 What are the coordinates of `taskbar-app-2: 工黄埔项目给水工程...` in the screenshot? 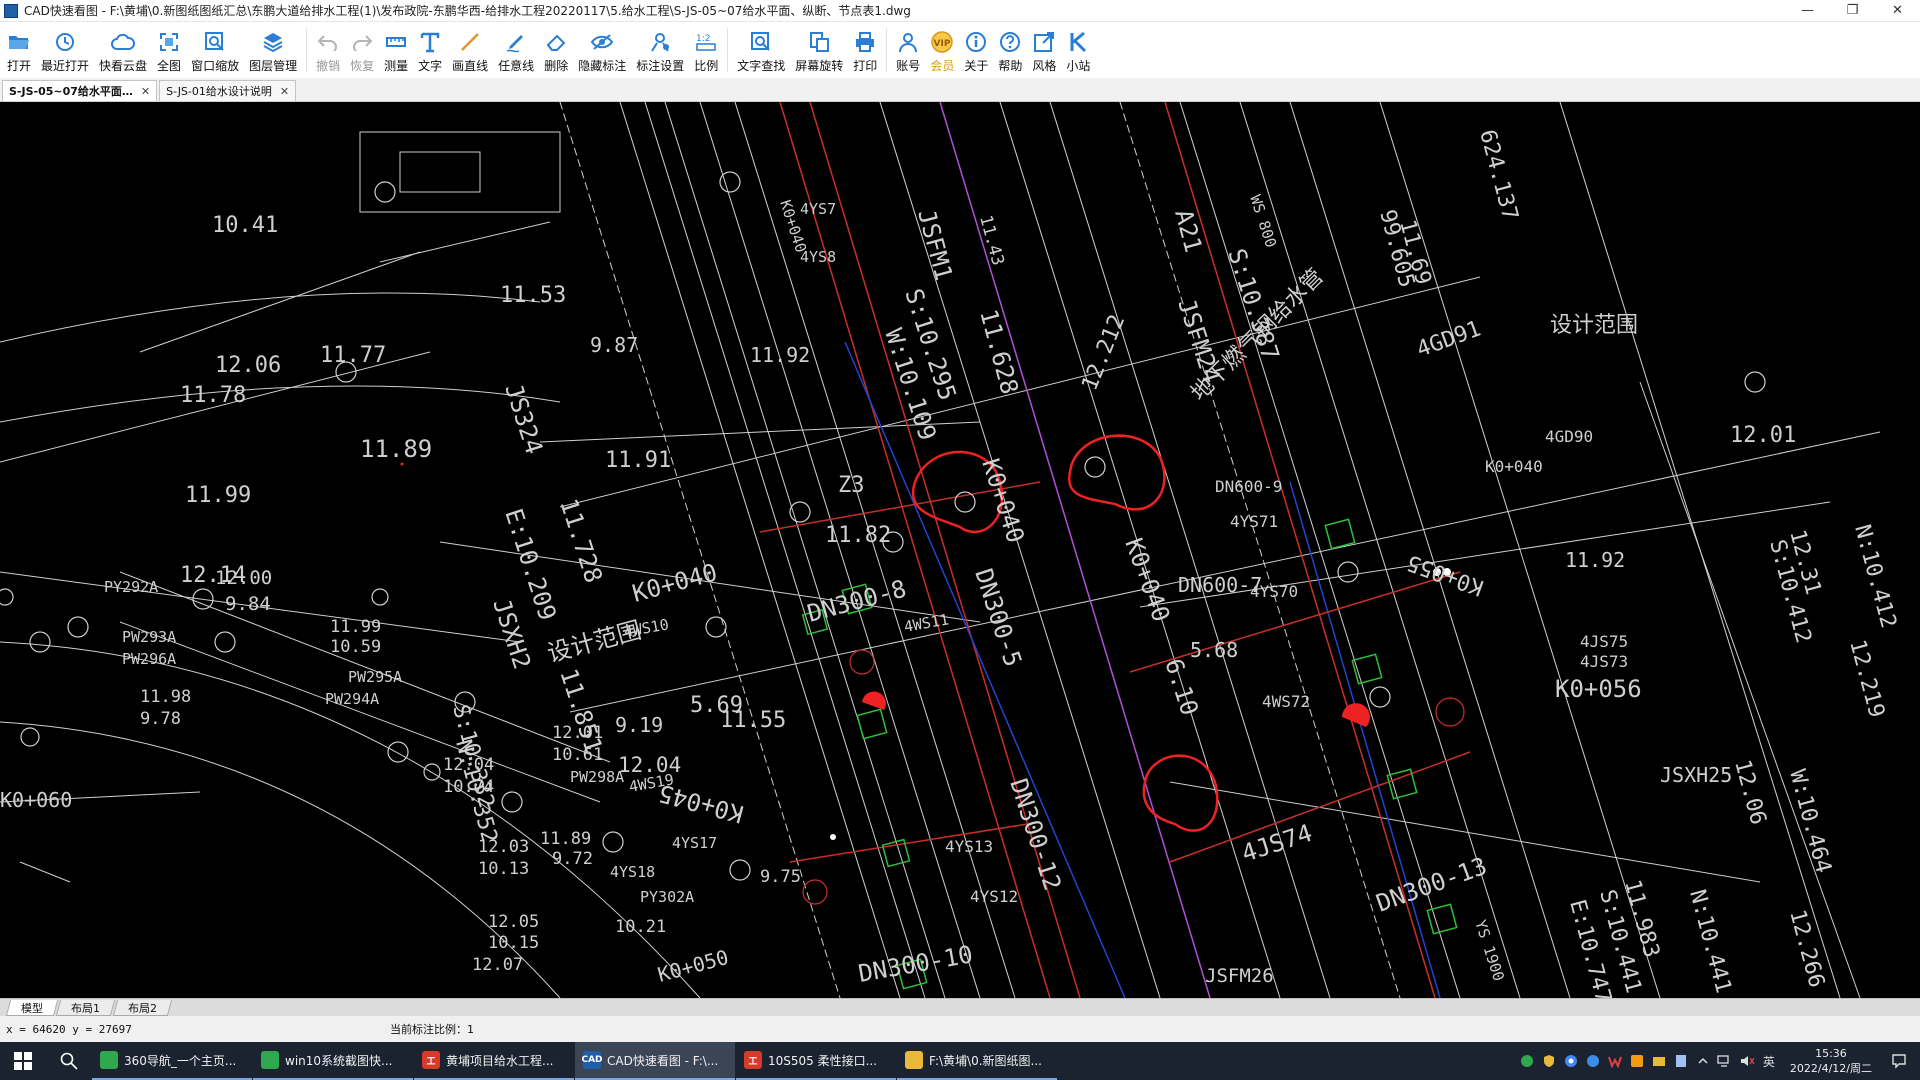 It's located at (494, 1061).